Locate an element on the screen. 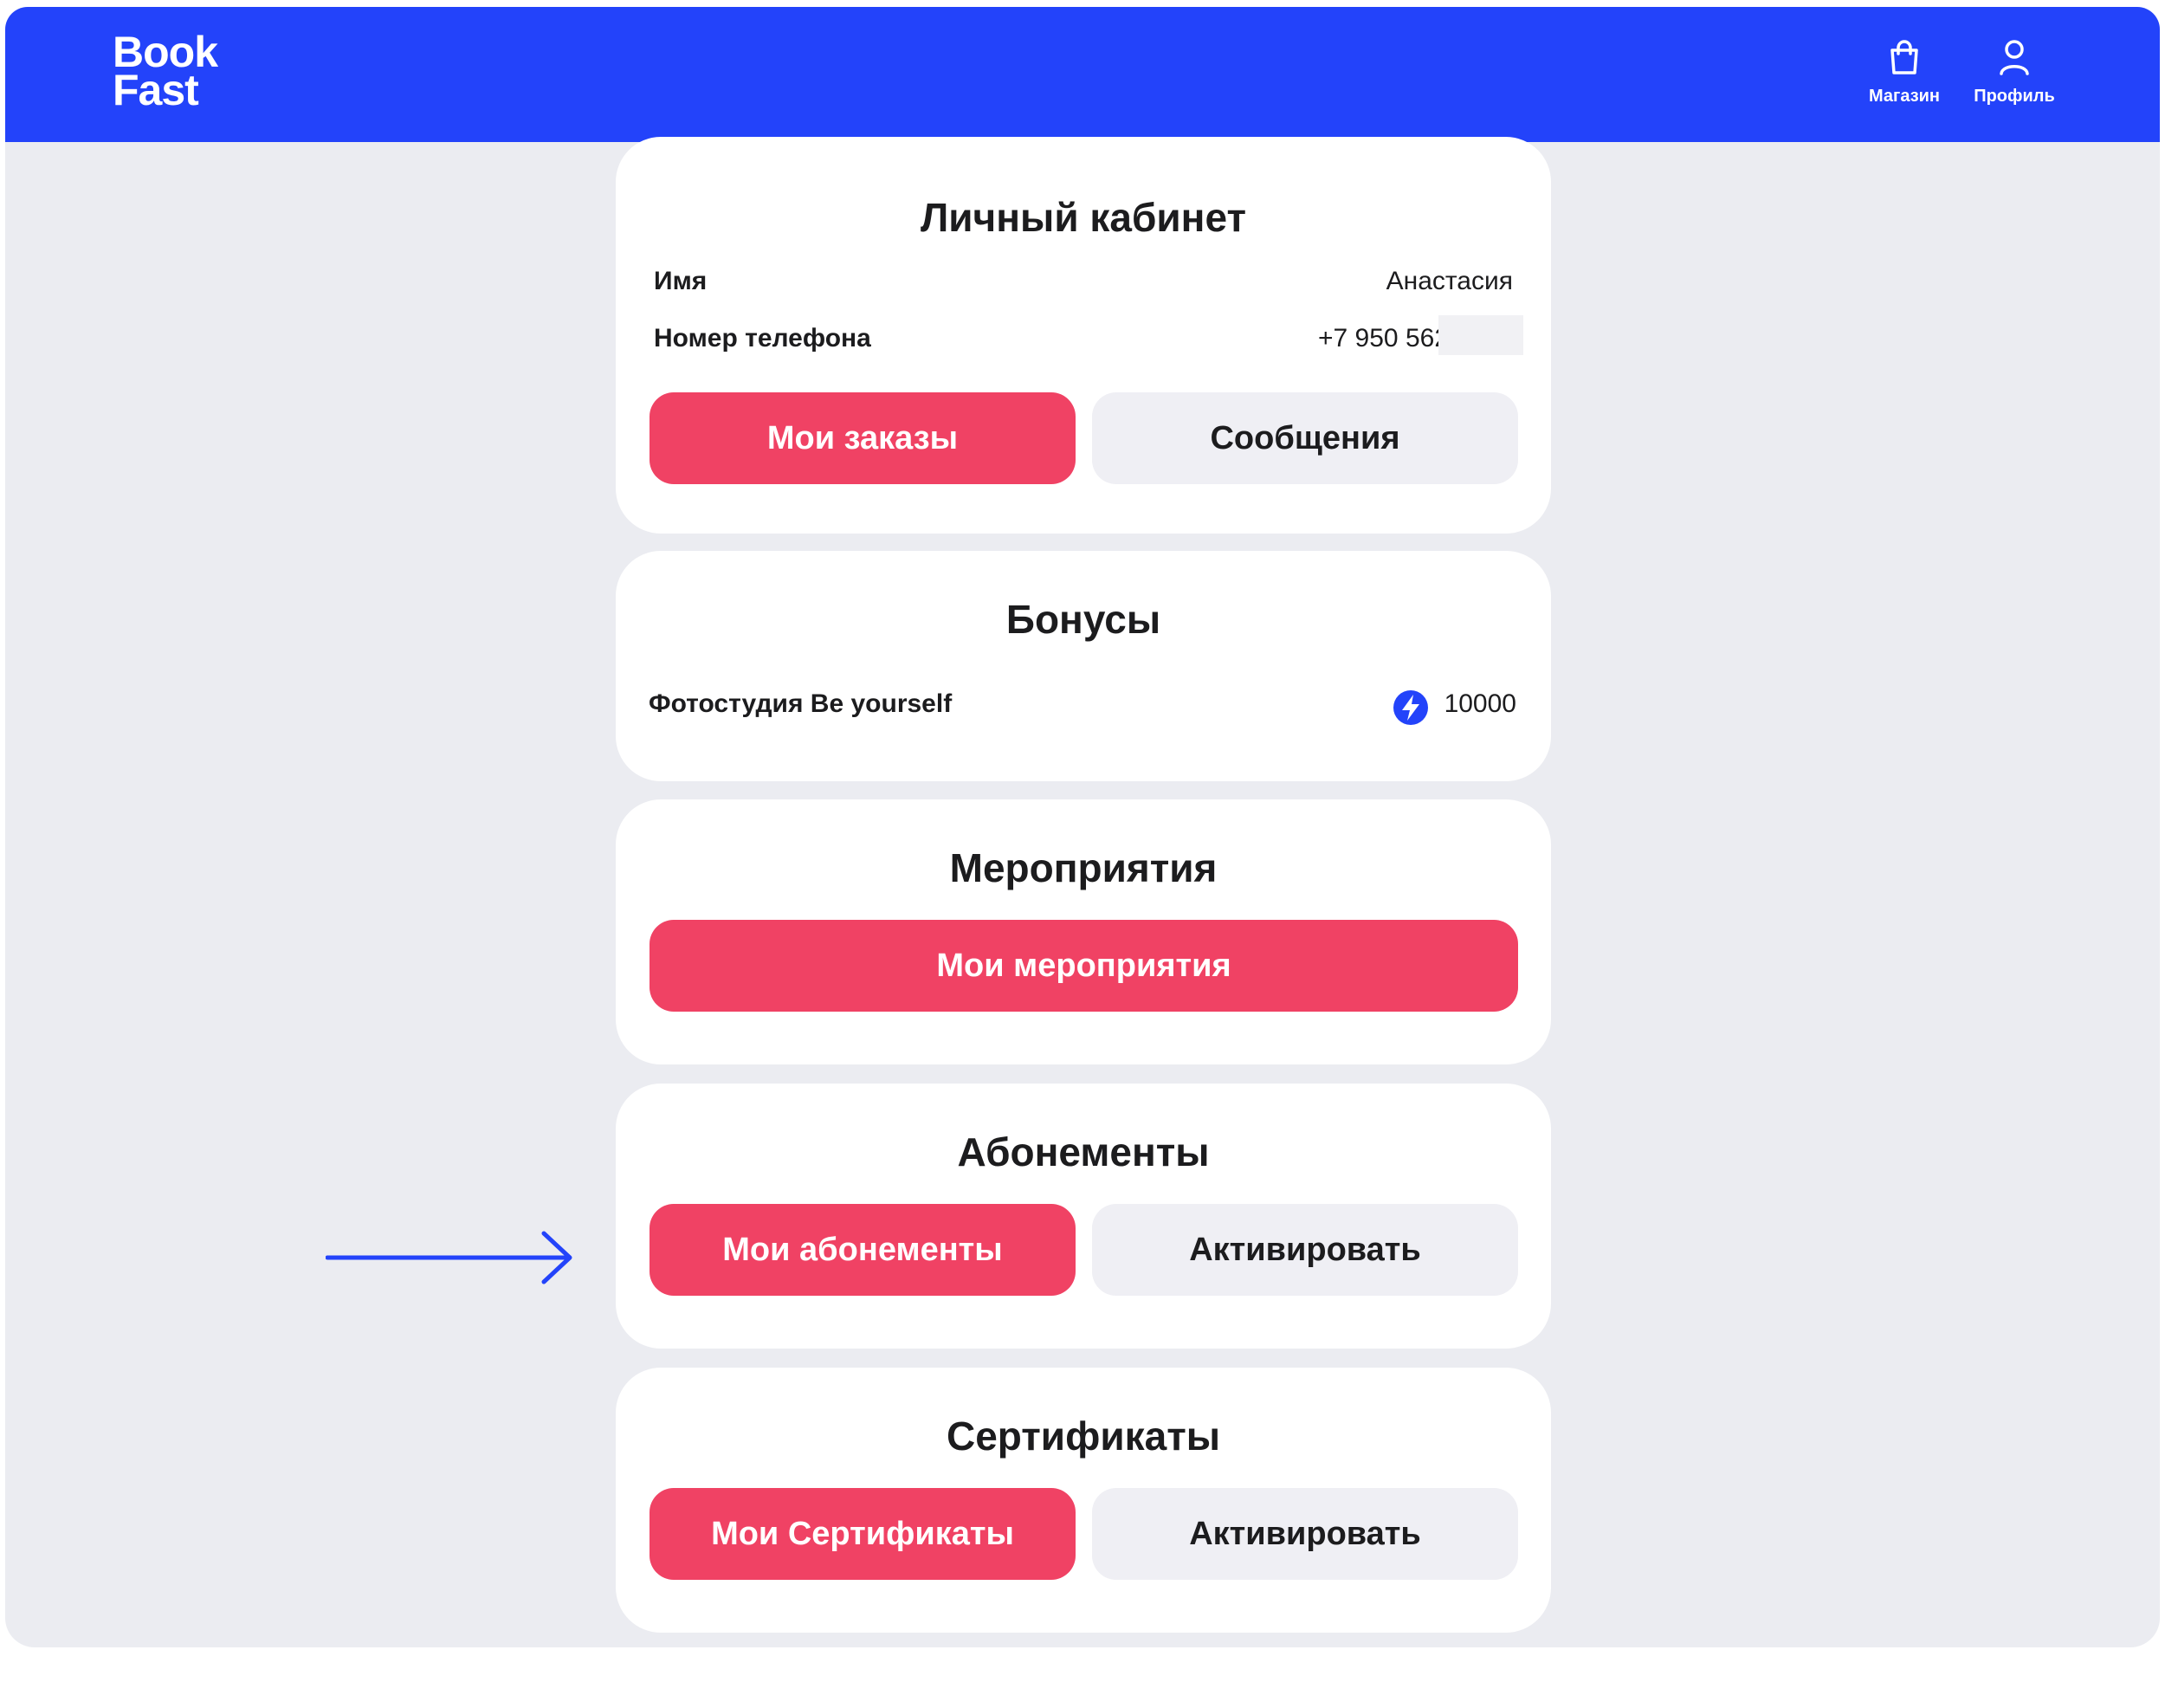 This screenshot has width=2165, height=1708. phone-value: +7 950 562 is located at coordinates (1383, 338).